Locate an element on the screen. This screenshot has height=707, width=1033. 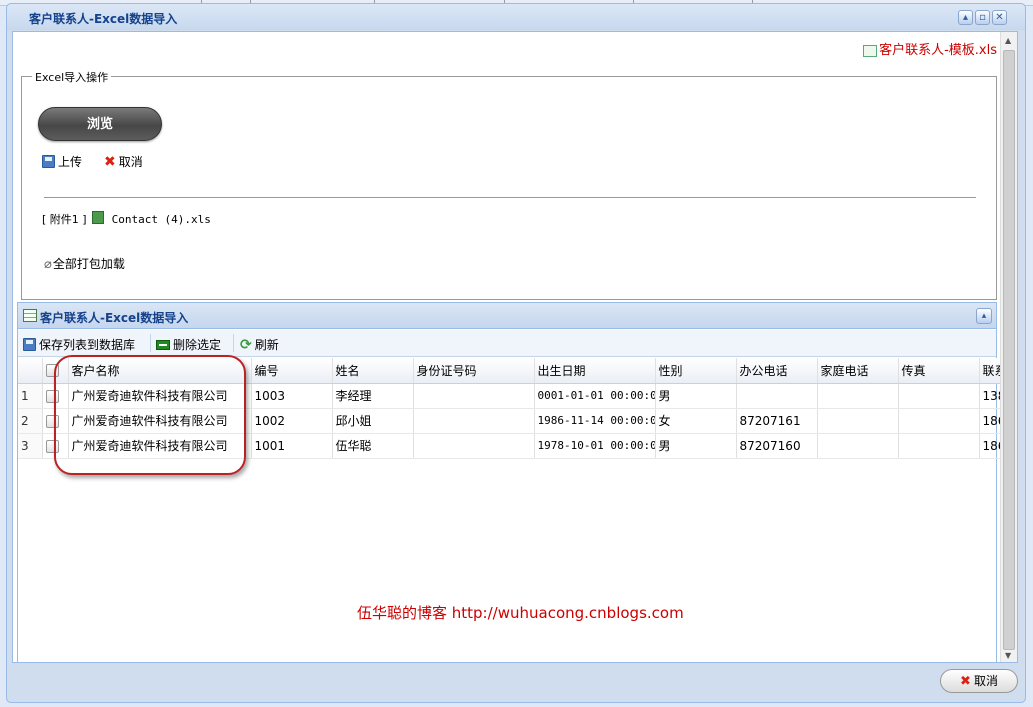
cell-name: 李经理 is located at coordinates (373, 396).